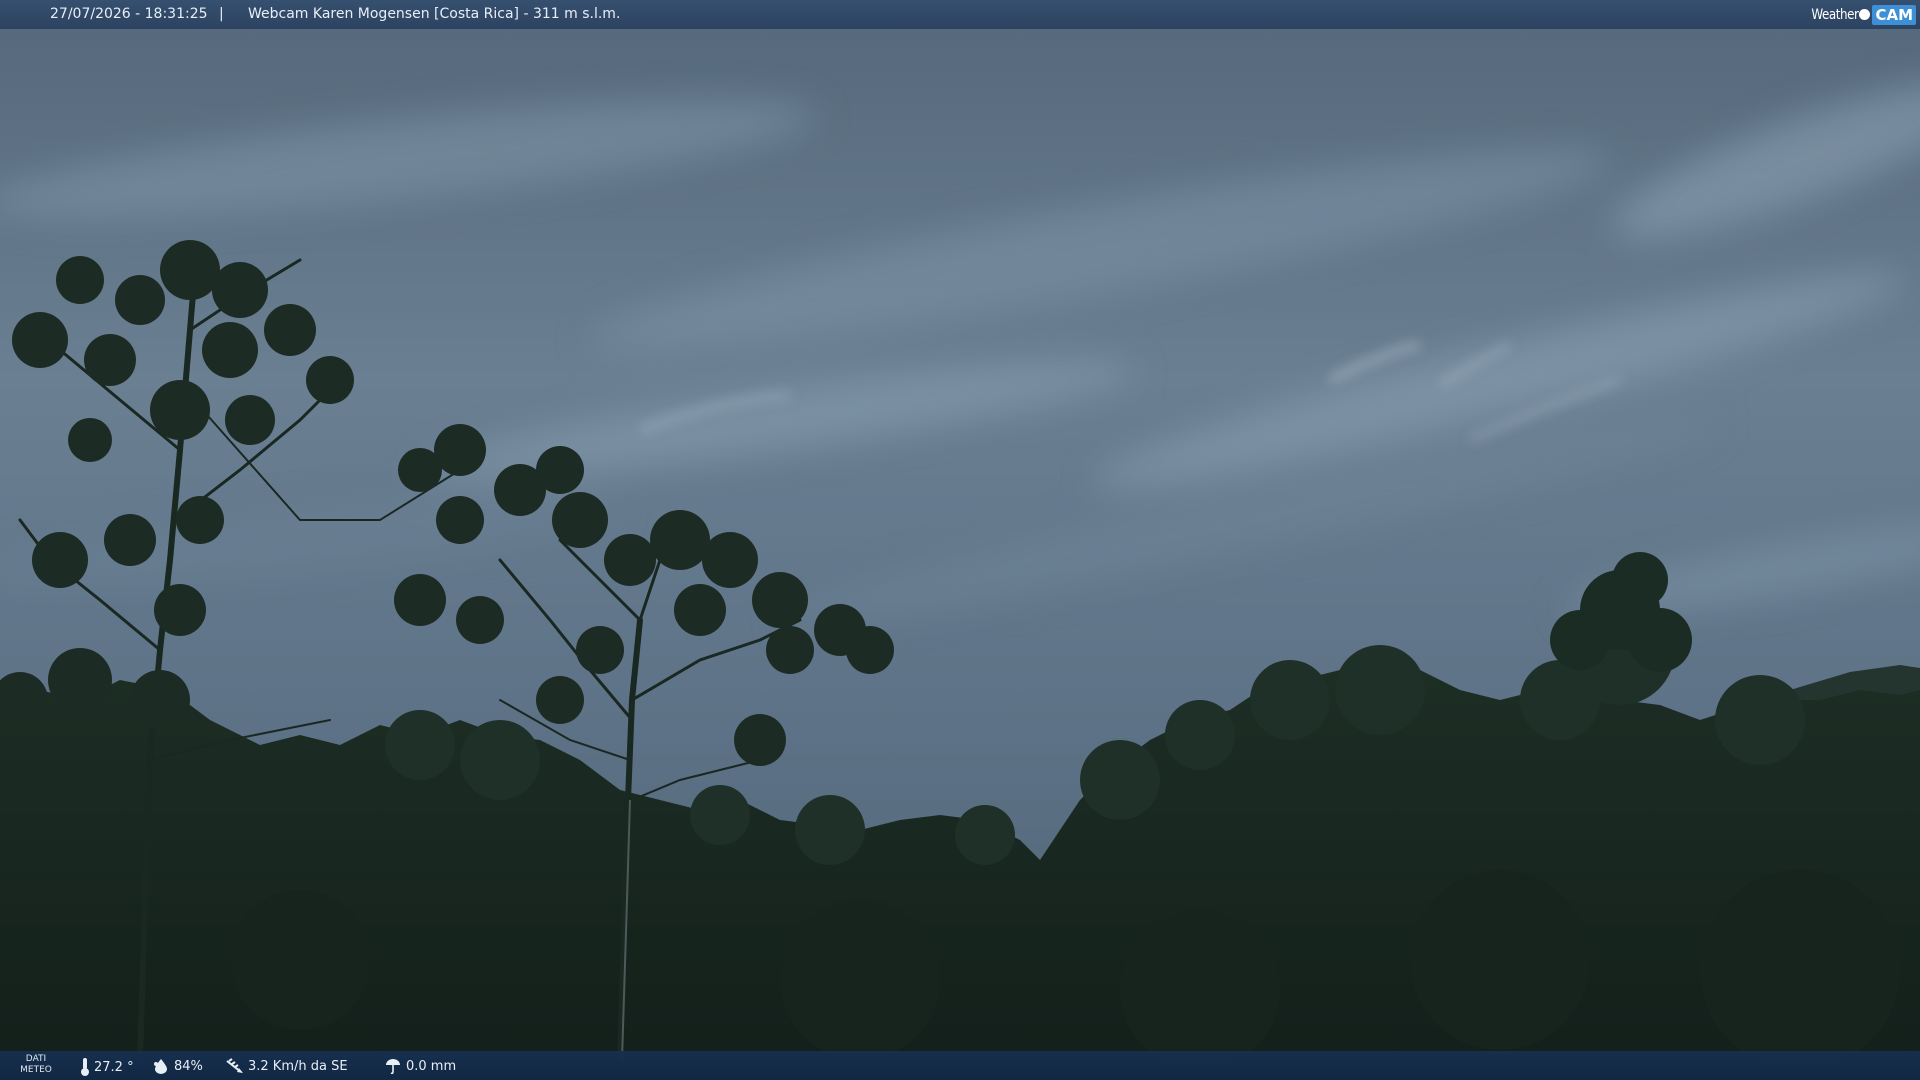  Describe the element at coordinates (1835, 14) in the screenshot. I see `brand-weather-text: Weather` at that location.